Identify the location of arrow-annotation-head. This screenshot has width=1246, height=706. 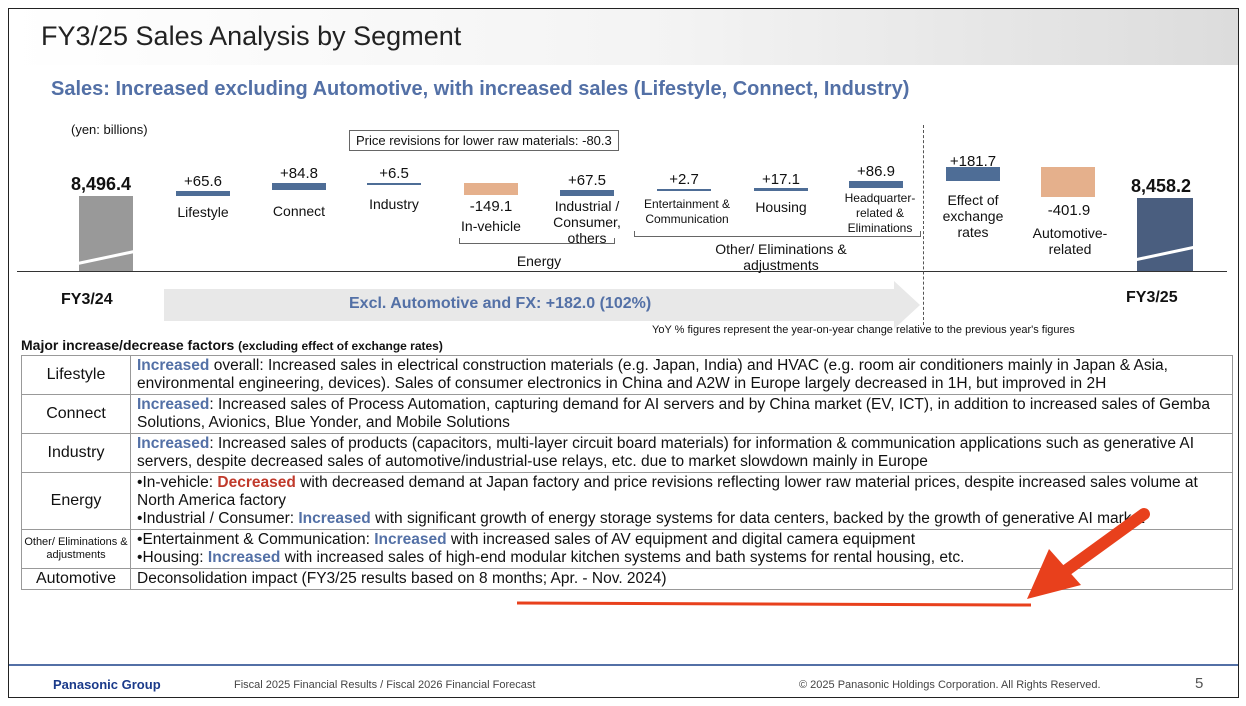
(1054, 574).